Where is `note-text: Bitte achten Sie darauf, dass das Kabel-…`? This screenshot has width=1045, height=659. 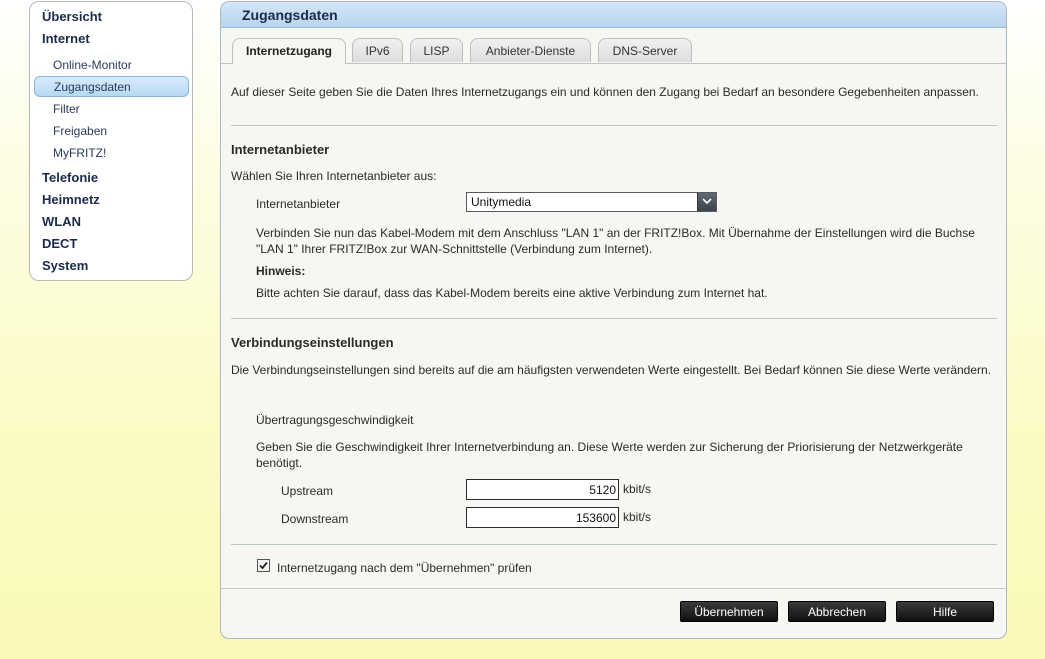
note-text: Bitte achten Sie darauf, dass das Kabel-… is located at coordinates (512, 293).